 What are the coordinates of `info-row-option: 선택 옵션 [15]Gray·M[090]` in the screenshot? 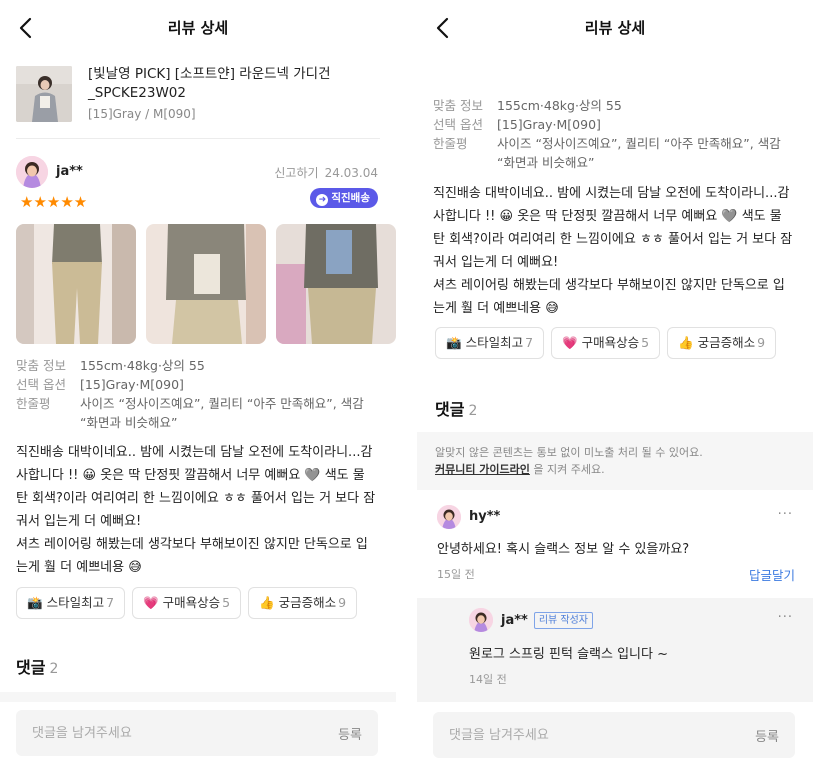 It's located at (613, 124).